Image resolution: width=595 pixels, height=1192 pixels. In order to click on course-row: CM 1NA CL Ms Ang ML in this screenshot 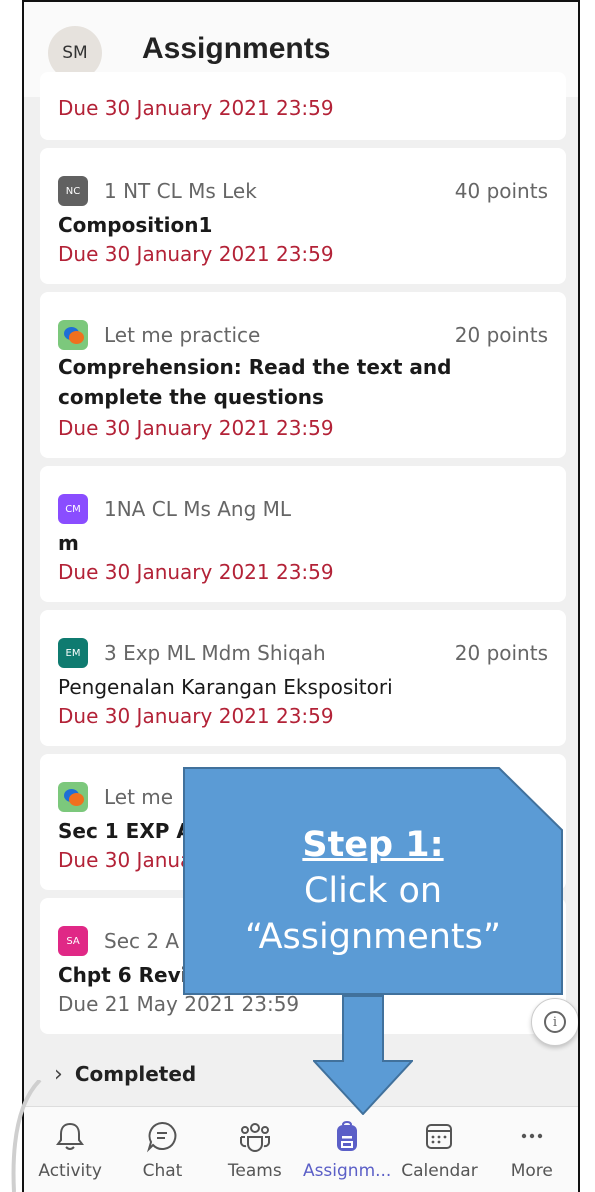, I will do `click(303, 509)`.